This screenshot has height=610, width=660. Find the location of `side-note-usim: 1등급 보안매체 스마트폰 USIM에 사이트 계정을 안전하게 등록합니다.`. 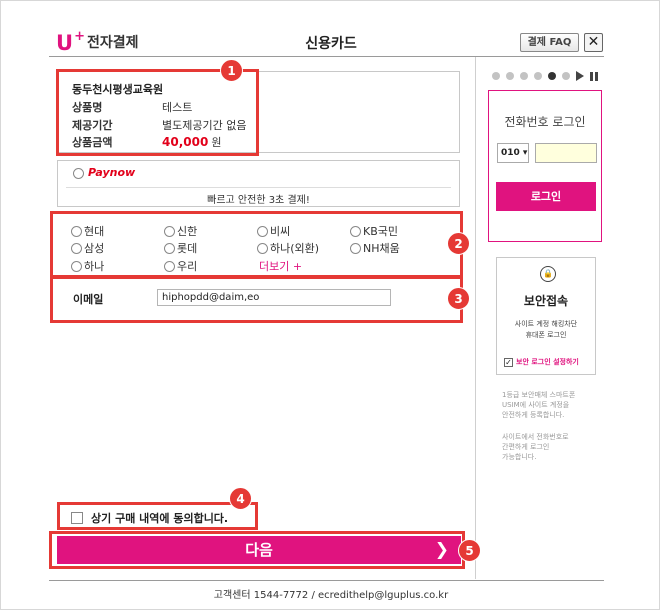

side-note-usim: 1등급 보안매체 스마트폰 USIM에 사이트 계정을 안전하게 등록합니다. is located at coordinates (552, 405).